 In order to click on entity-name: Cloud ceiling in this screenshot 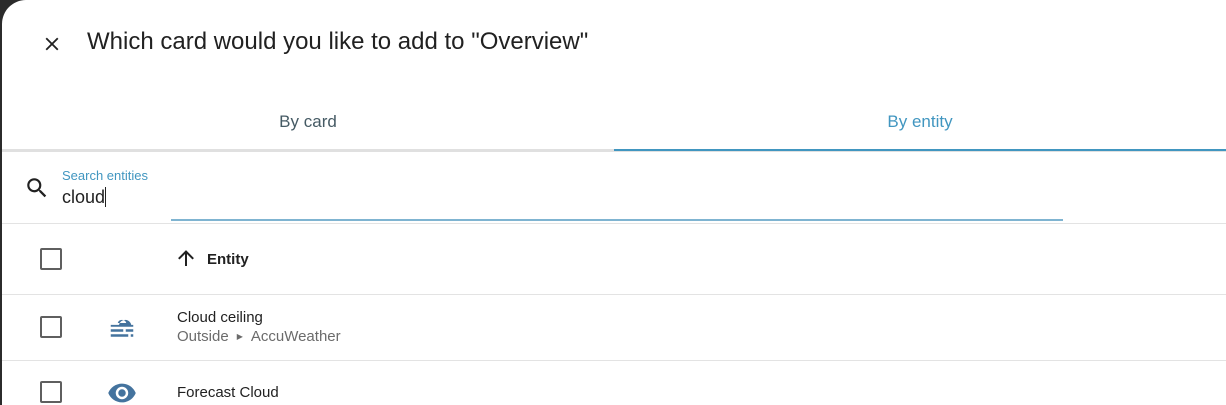, I will do `click(220, 317)`.